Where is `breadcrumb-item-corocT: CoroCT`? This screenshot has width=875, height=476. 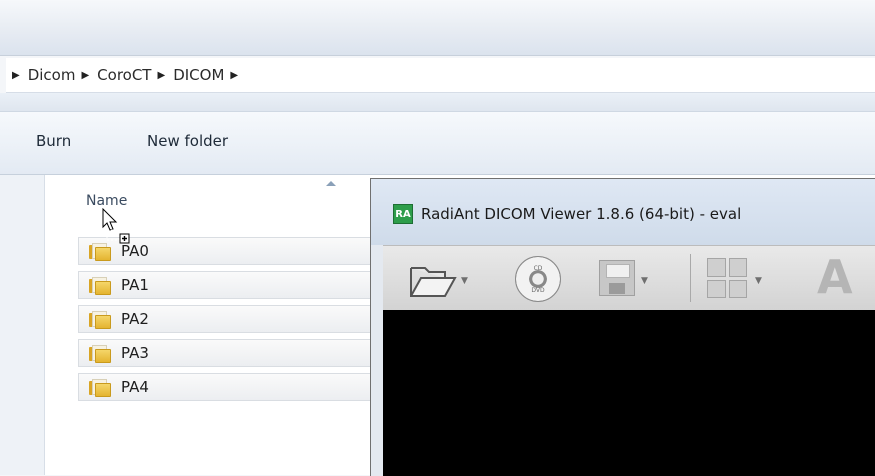 breadcrumb-item-corocT: CoroCT is located at coordinates (124, 75).